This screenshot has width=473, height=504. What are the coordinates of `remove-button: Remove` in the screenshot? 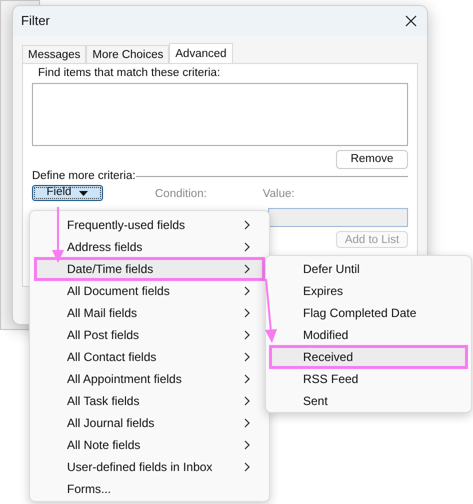 It's located at (372, 159).